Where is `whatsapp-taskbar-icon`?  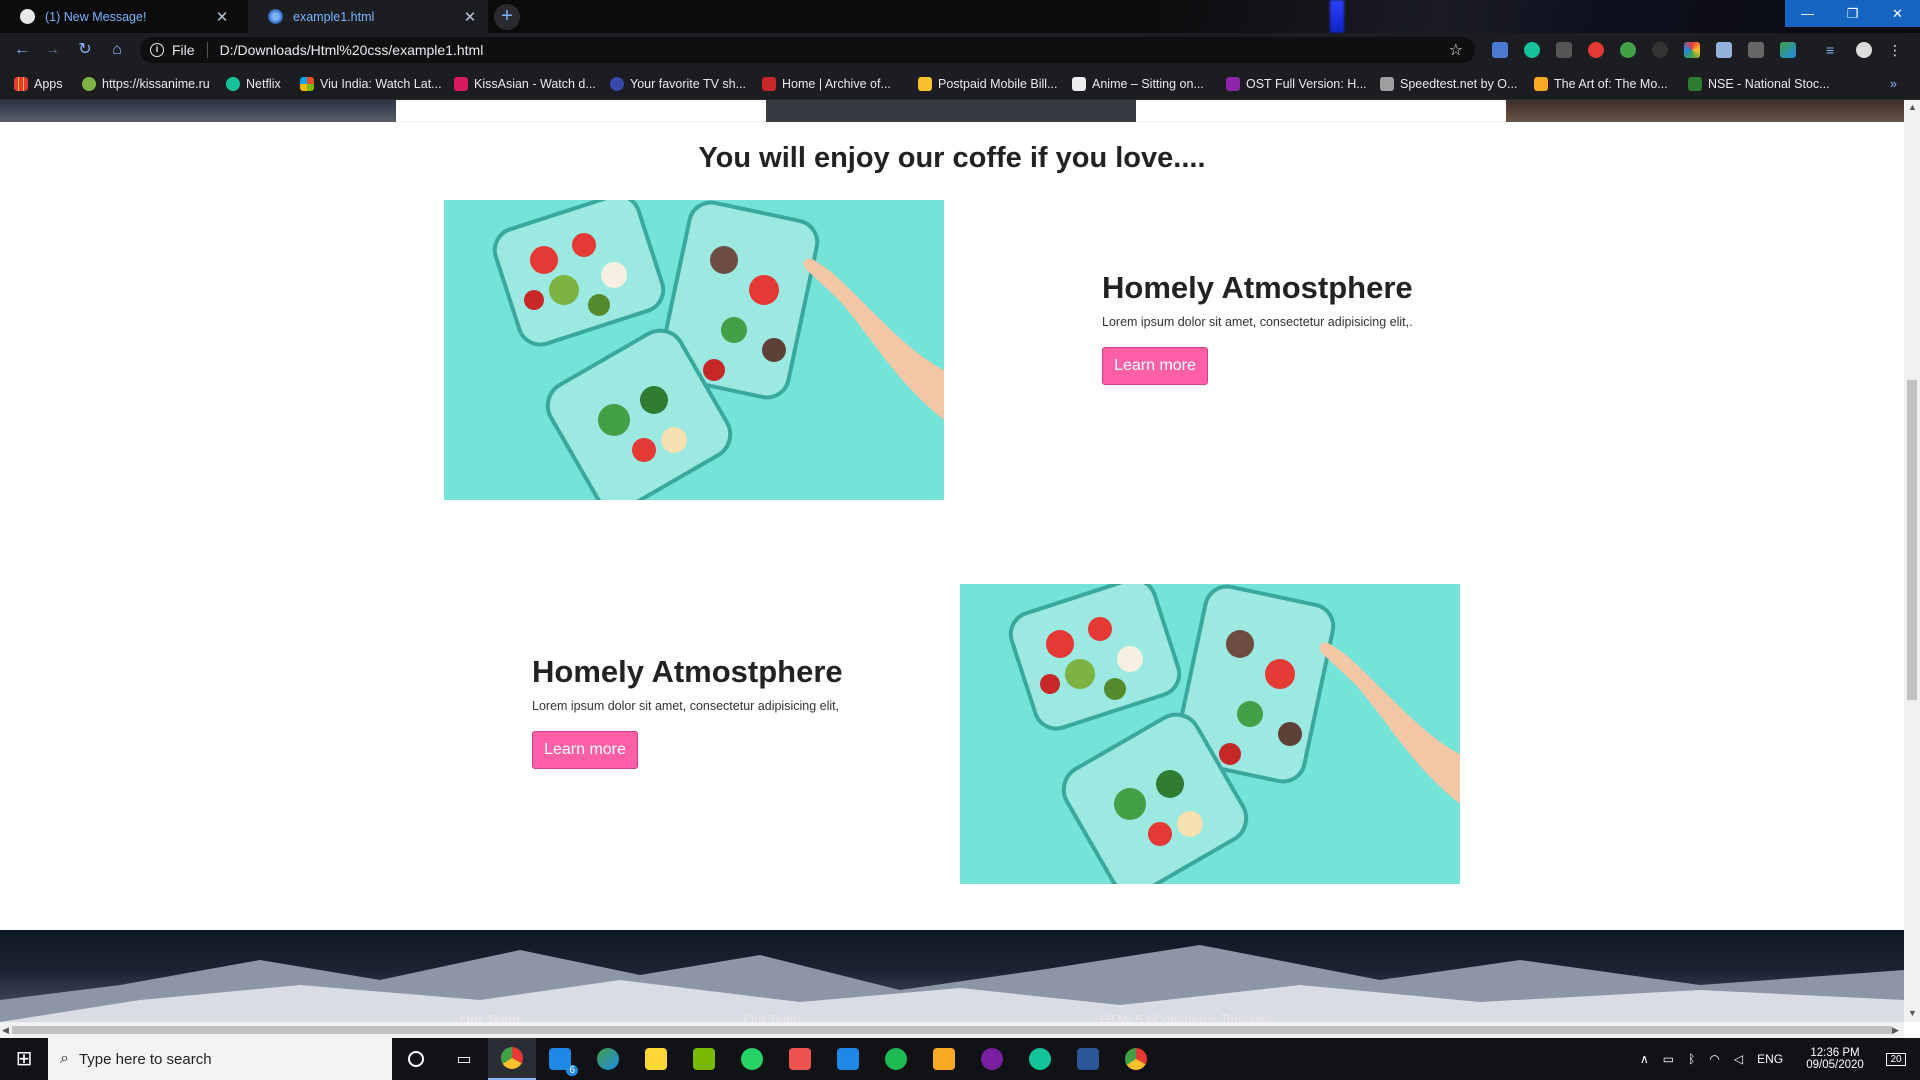
whatsapp-taskbar-icon is located at coordinates (752, 1059).